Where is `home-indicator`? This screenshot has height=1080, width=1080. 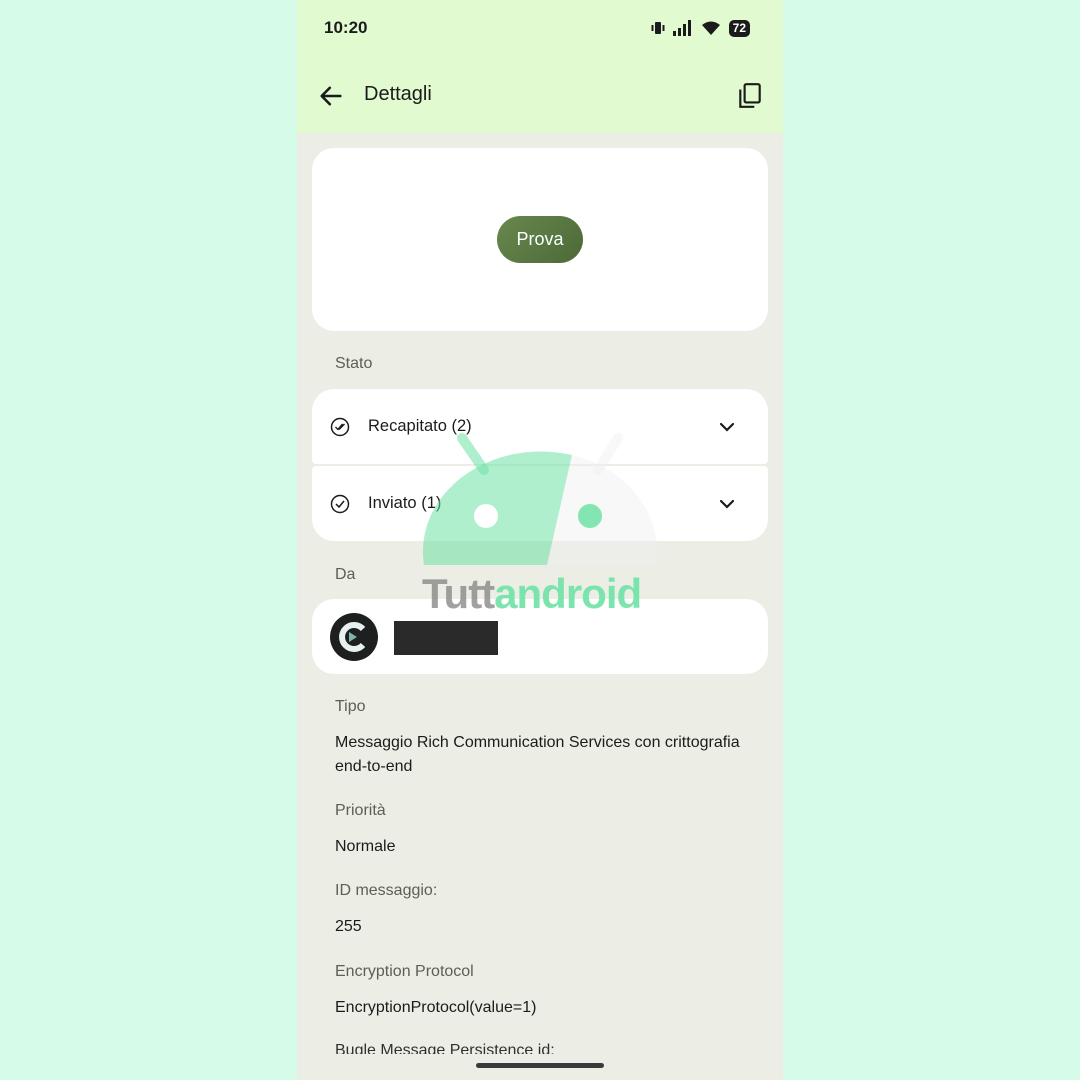 home-indicator is located at coordinates (540, 1065).